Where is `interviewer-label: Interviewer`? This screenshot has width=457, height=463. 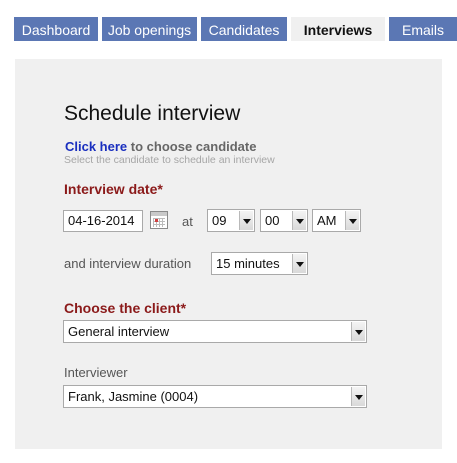 interviewer-label: Interviewer is located at coordinates (96, 372).